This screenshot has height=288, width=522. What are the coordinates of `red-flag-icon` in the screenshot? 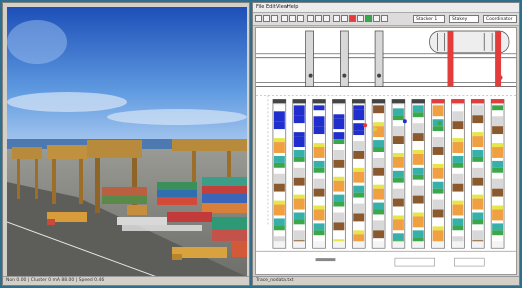 It's located at (352, 18).